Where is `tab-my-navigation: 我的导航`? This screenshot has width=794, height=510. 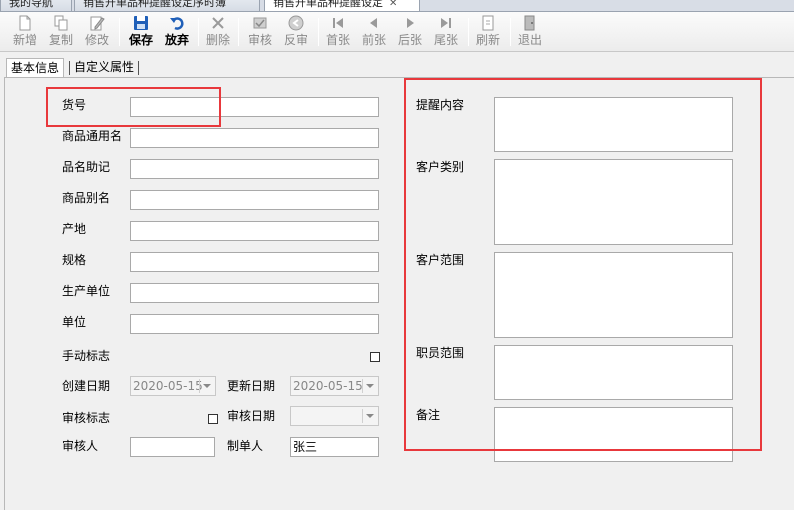
tab-my-navigation: 我的导航 is located at coordinates (36, 5).